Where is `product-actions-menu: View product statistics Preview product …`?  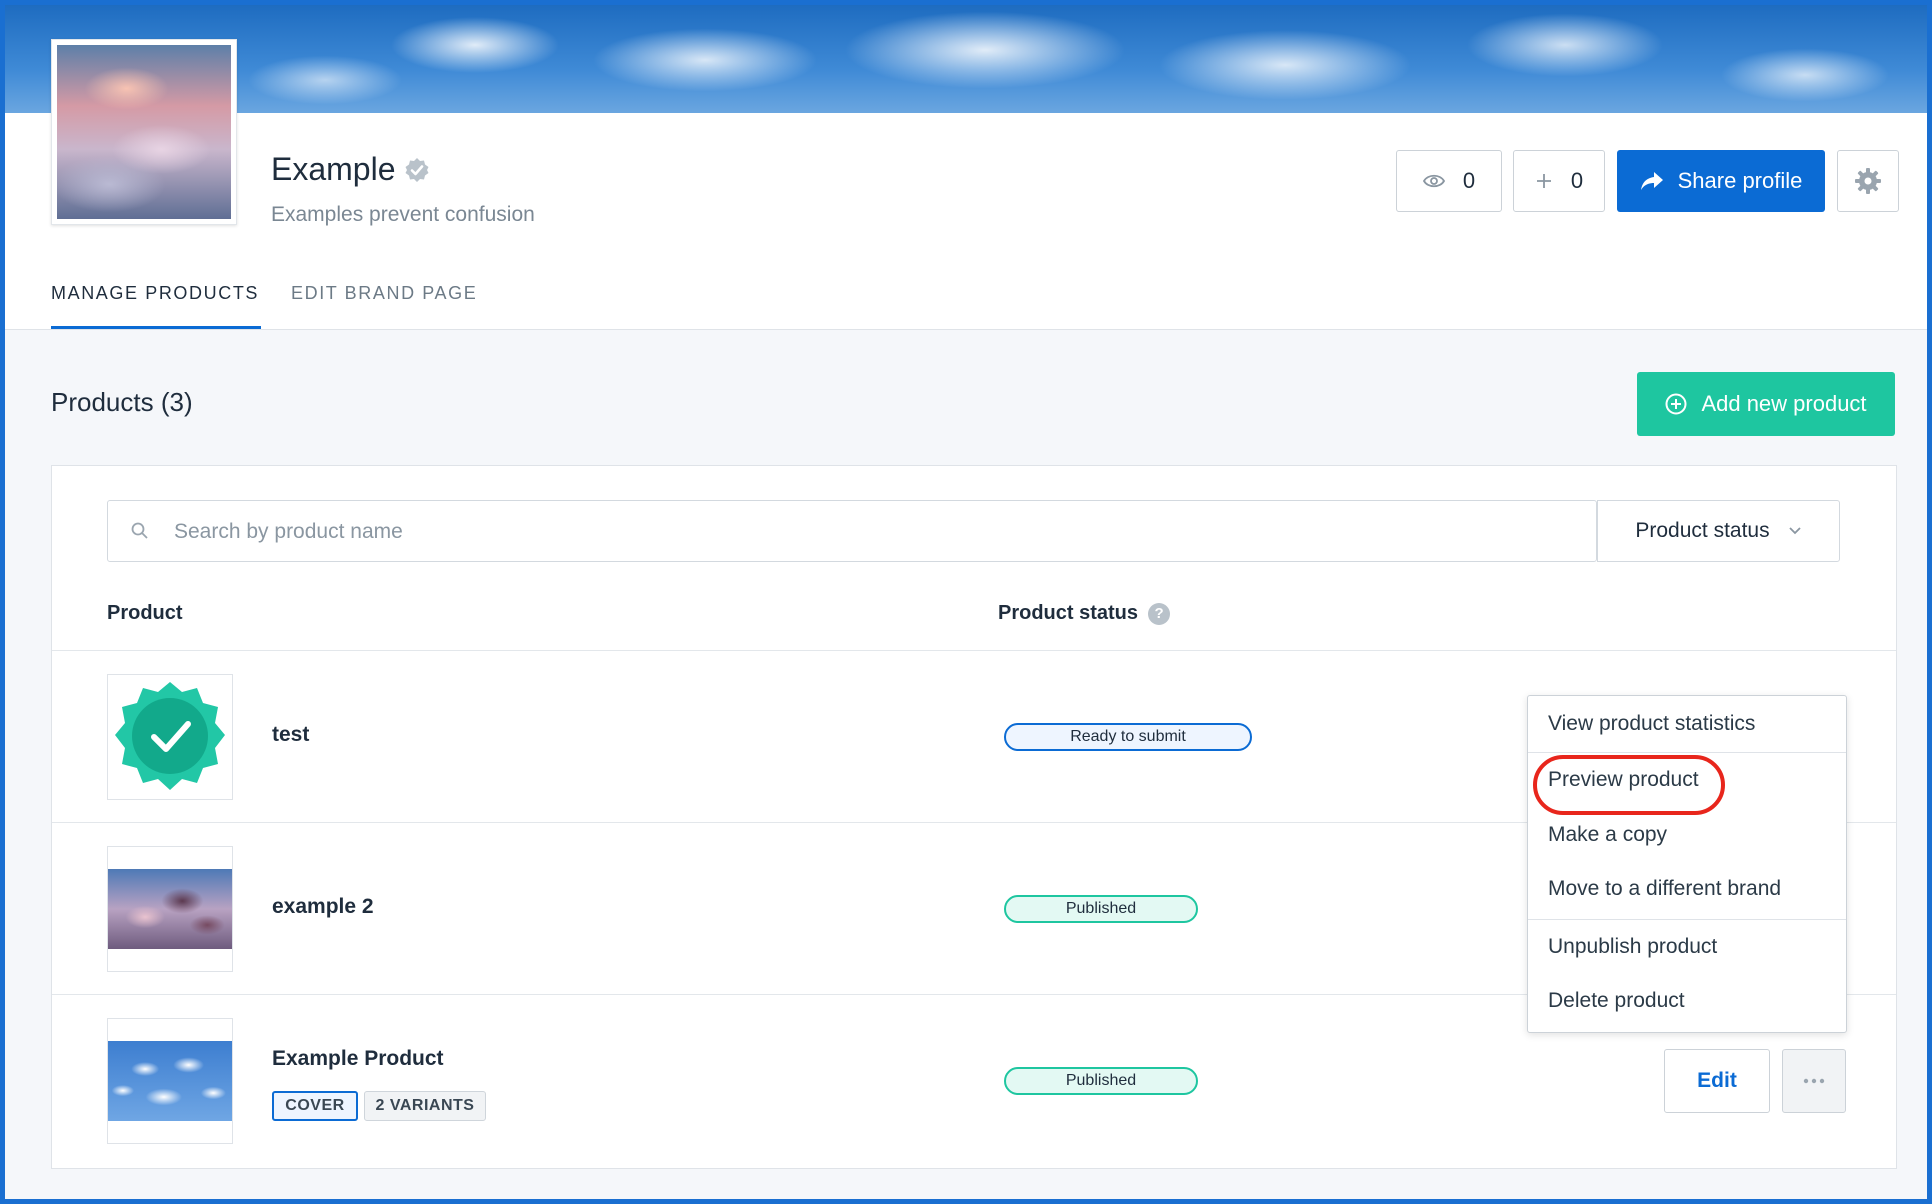 product-actions-menu: View product statistics Preview product … is located at coordinates (1687, 864).